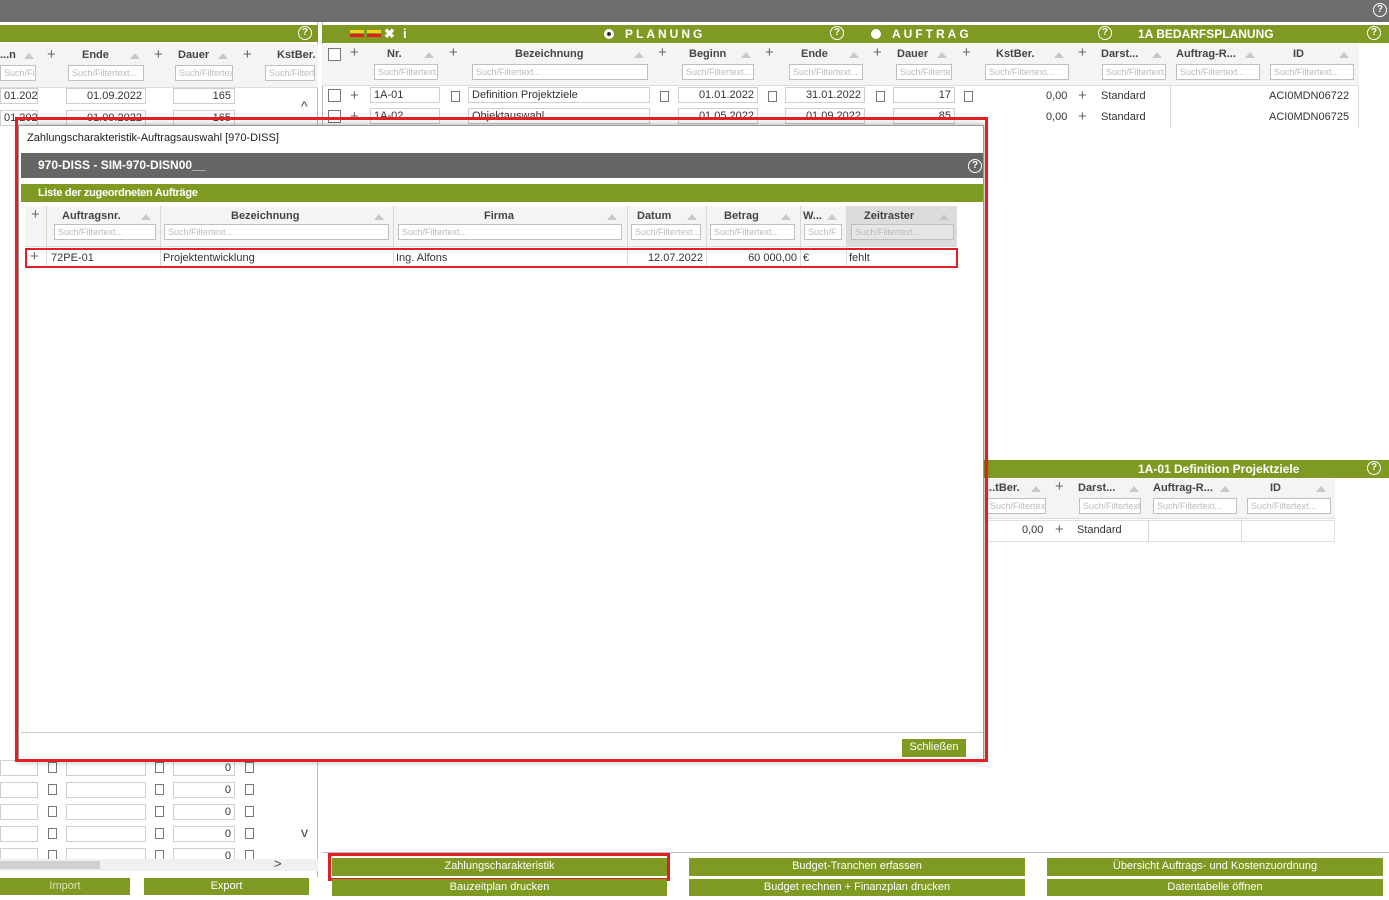 This screenshot has height=900, width=1389. I want to click on nr-field: 1A-01, so click(405, 95).